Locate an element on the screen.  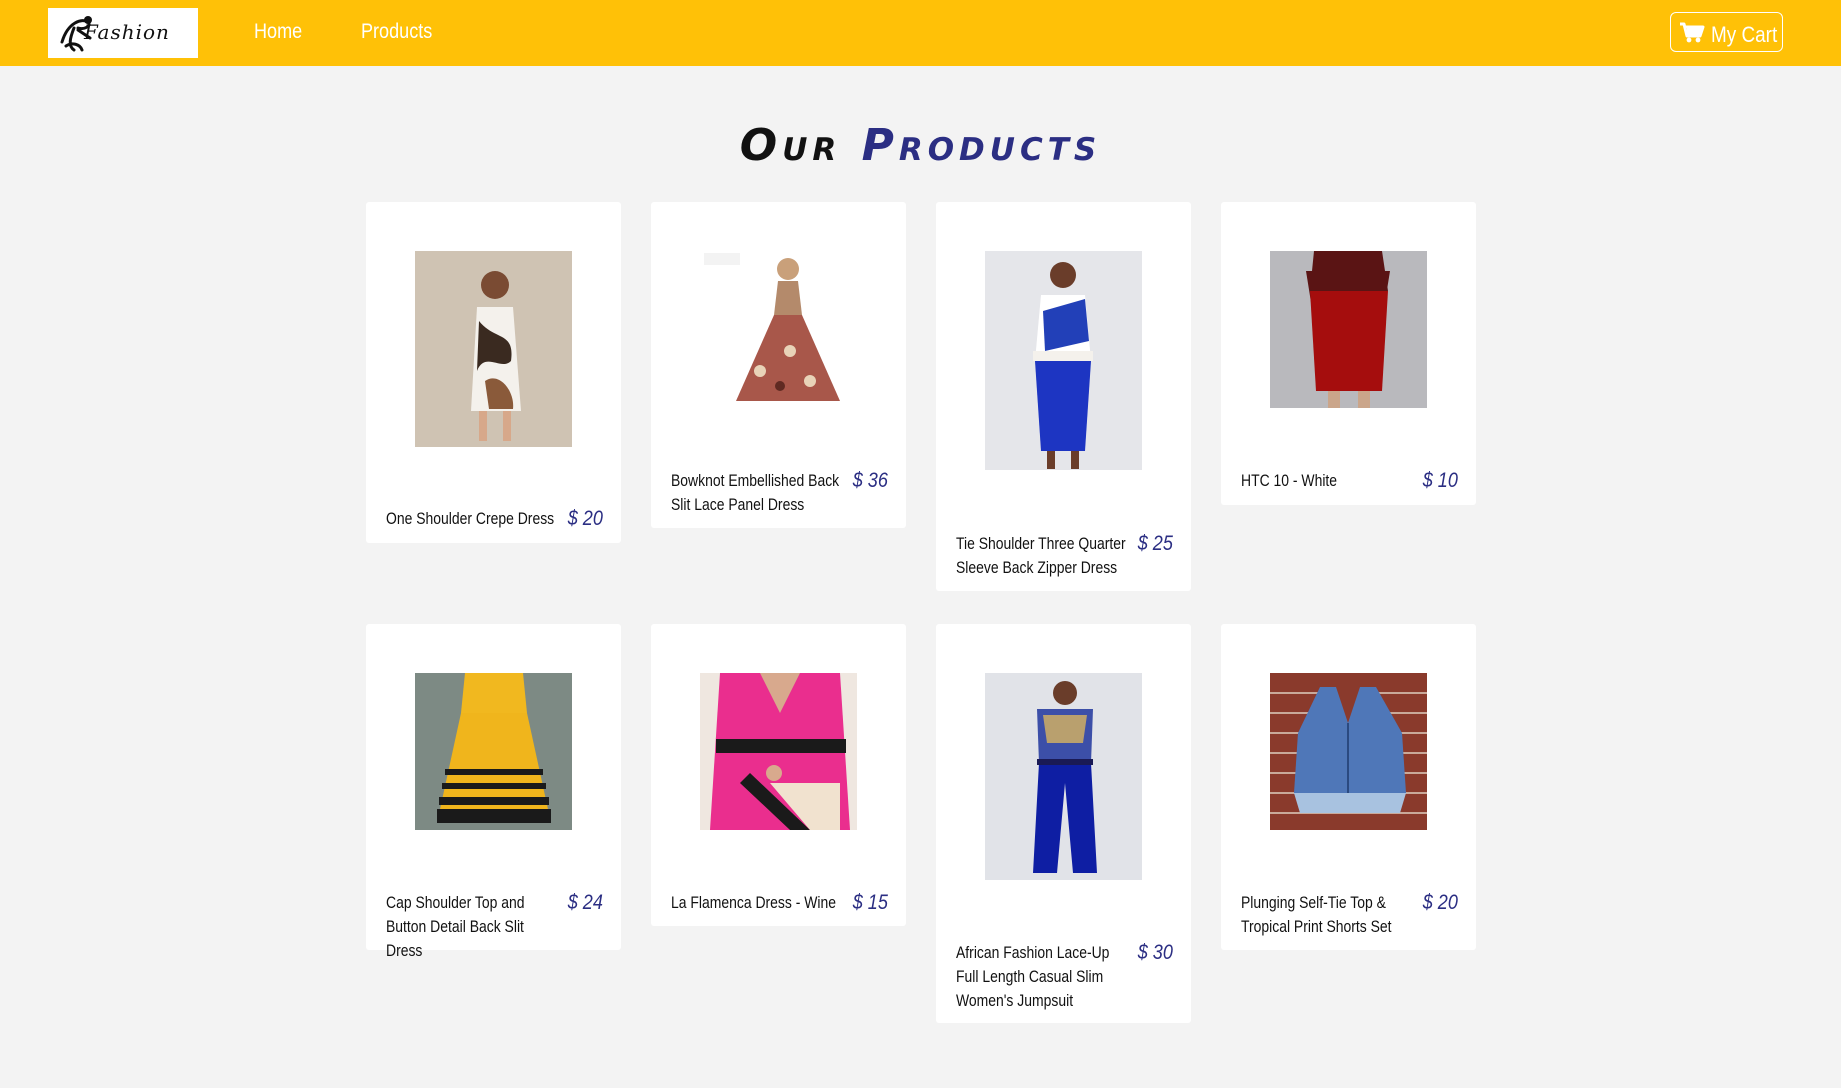
product-price: $ 15 is located at coordinates (870, 902).